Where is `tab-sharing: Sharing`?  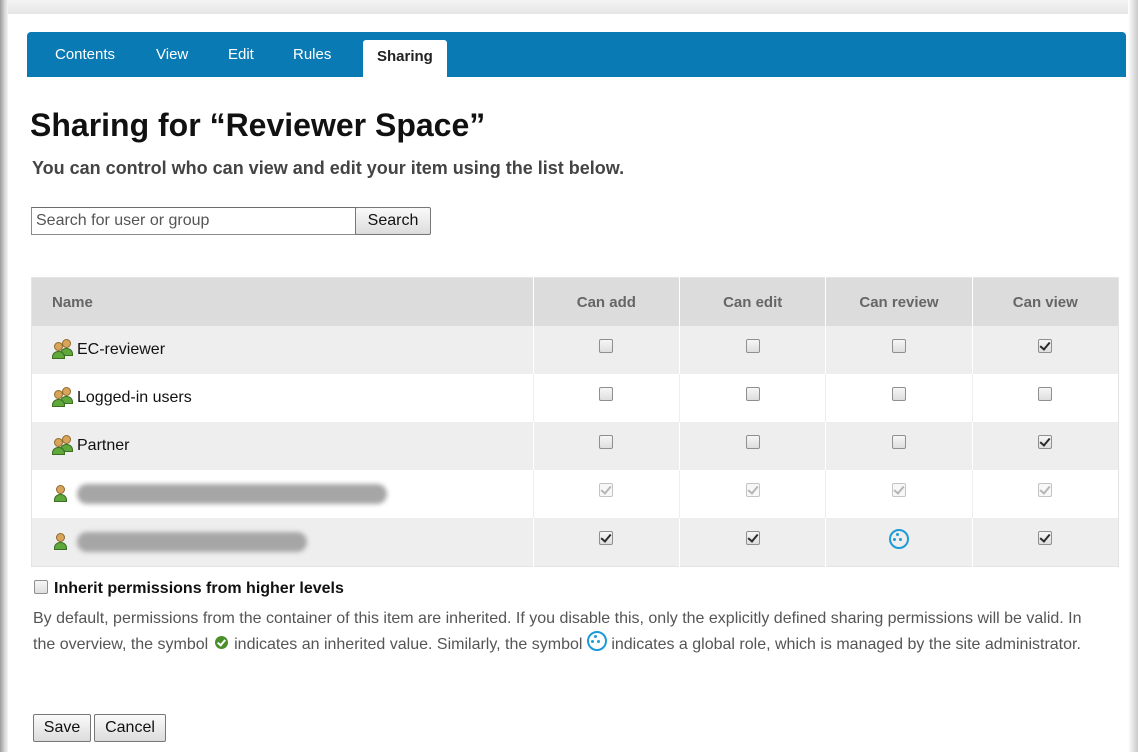 tab-sharing: Sharing is located at coordinates (405, 58).